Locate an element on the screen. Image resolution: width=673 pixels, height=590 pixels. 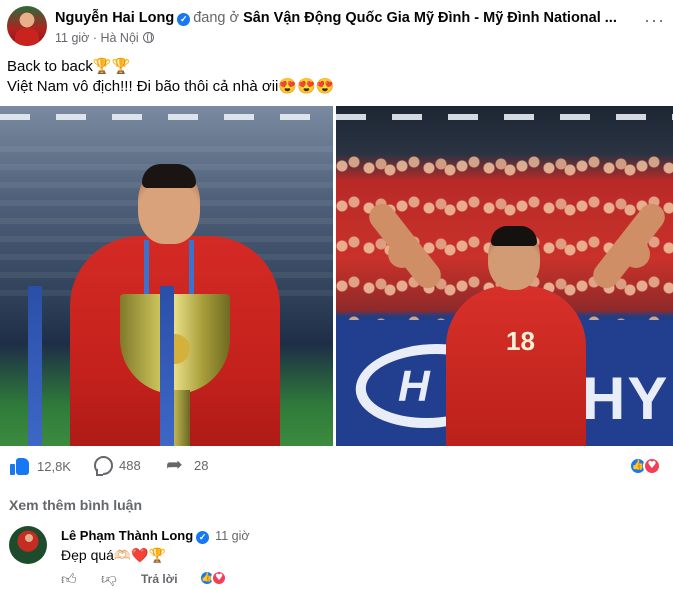
banner-text: HY is located at coordinates (626, 398).